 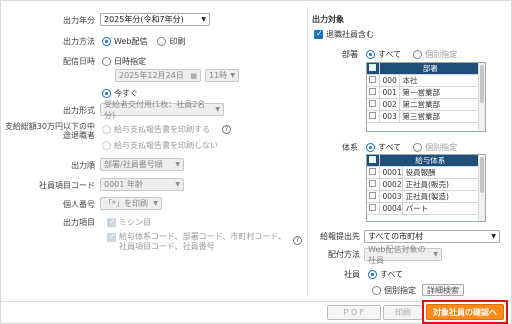 What do you see at coordinates (376, 290) in the screenshot?
I see `employee-select-radio` at bounding box center [376, 290].